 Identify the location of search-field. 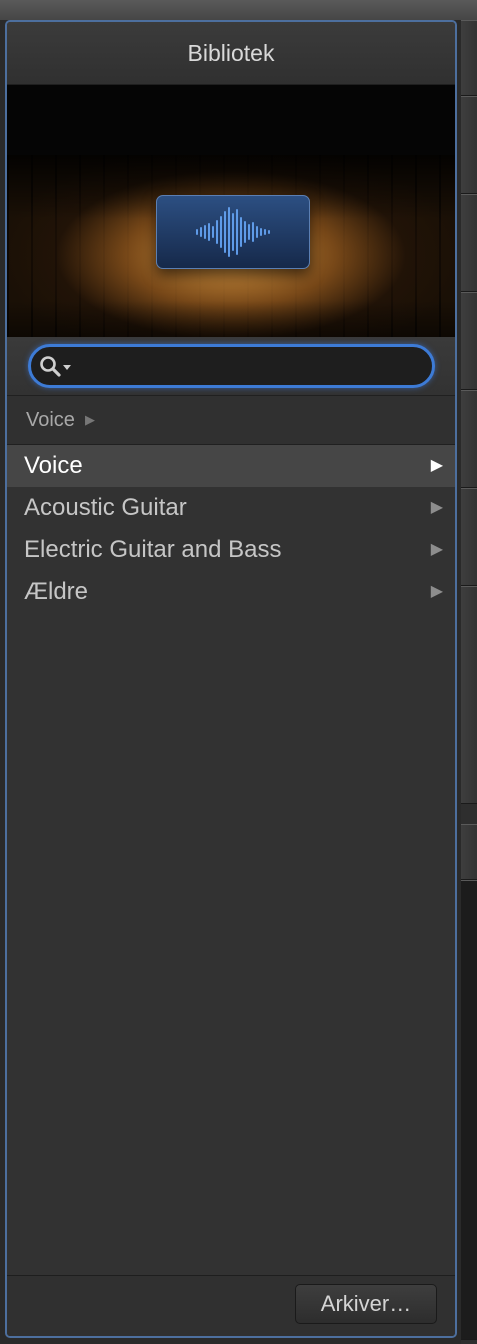
(231, 366).